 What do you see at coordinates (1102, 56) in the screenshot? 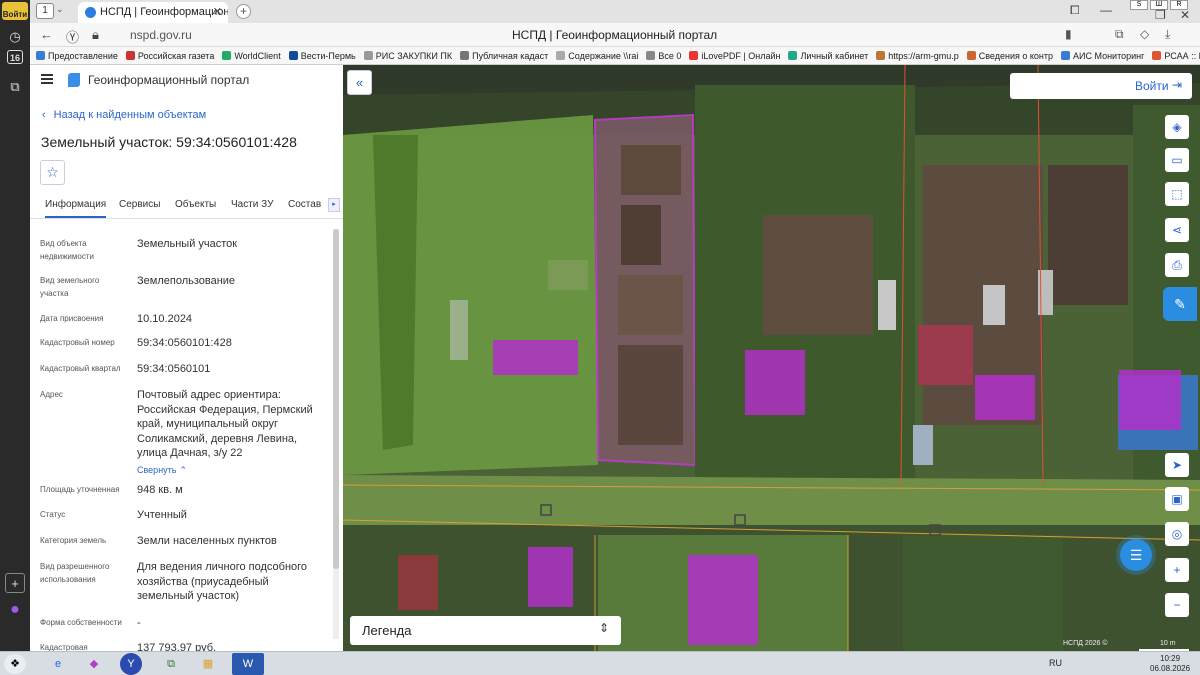
I see `bookmark-item: АИС Мониторинг` at bounding box center [1102, 56].